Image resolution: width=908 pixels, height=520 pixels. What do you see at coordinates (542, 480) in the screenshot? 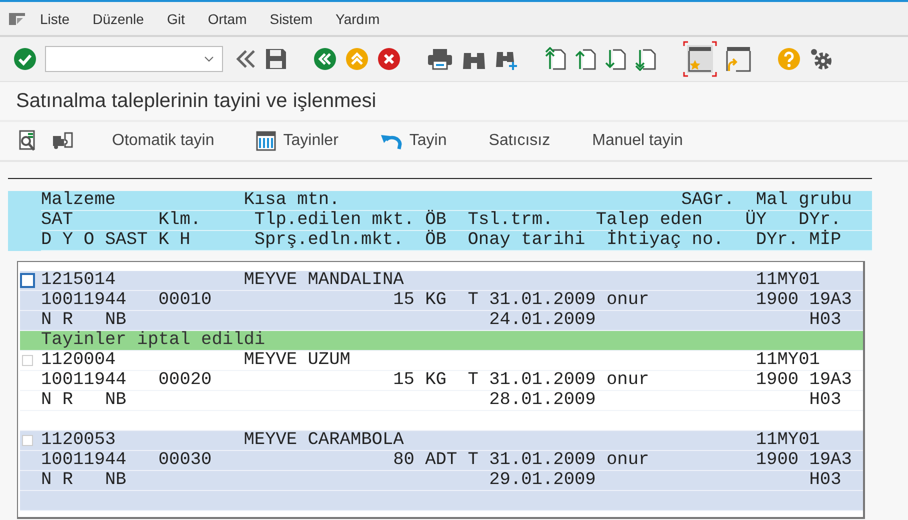
I see `list-cell: 29.01.2009` at bounding box center [542, 480].